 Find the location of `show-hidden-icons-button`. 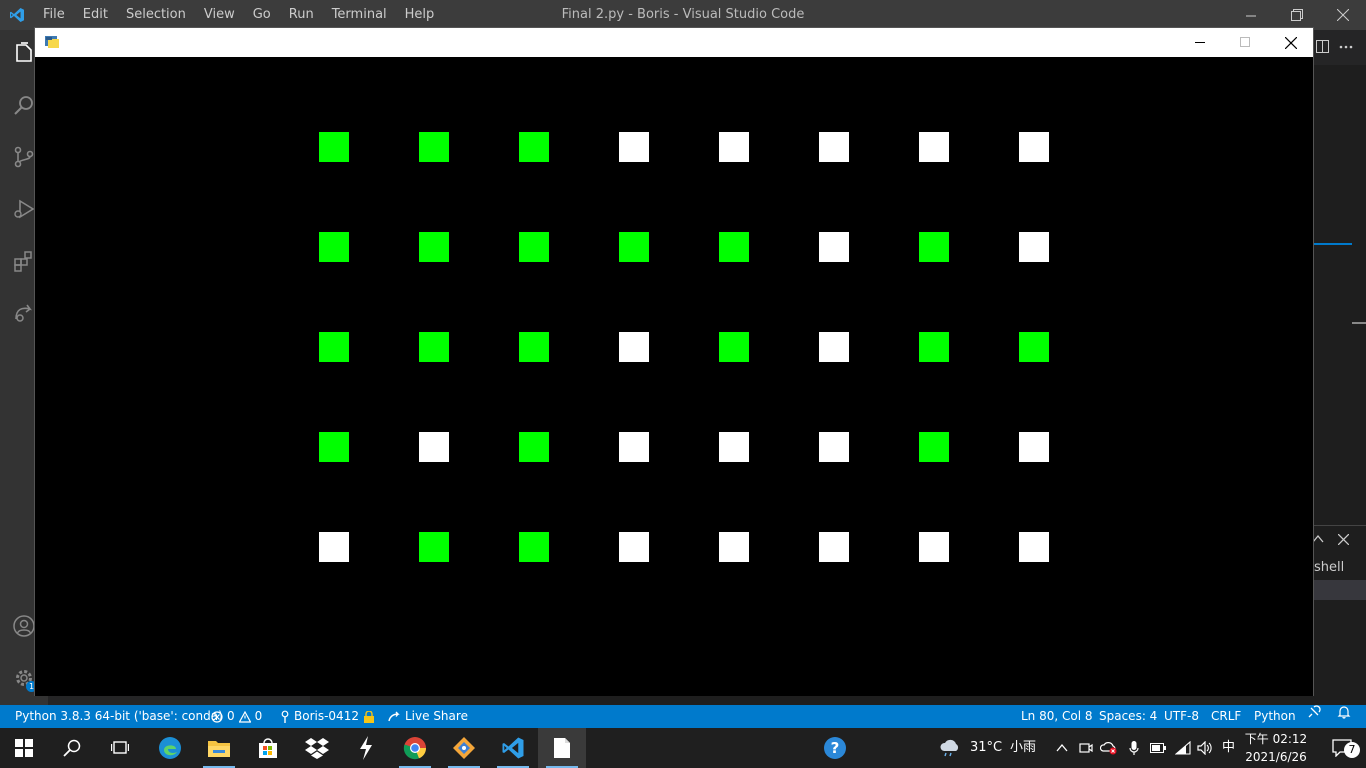

show-hidden-icons-button is located at coordinates (1062, 748).